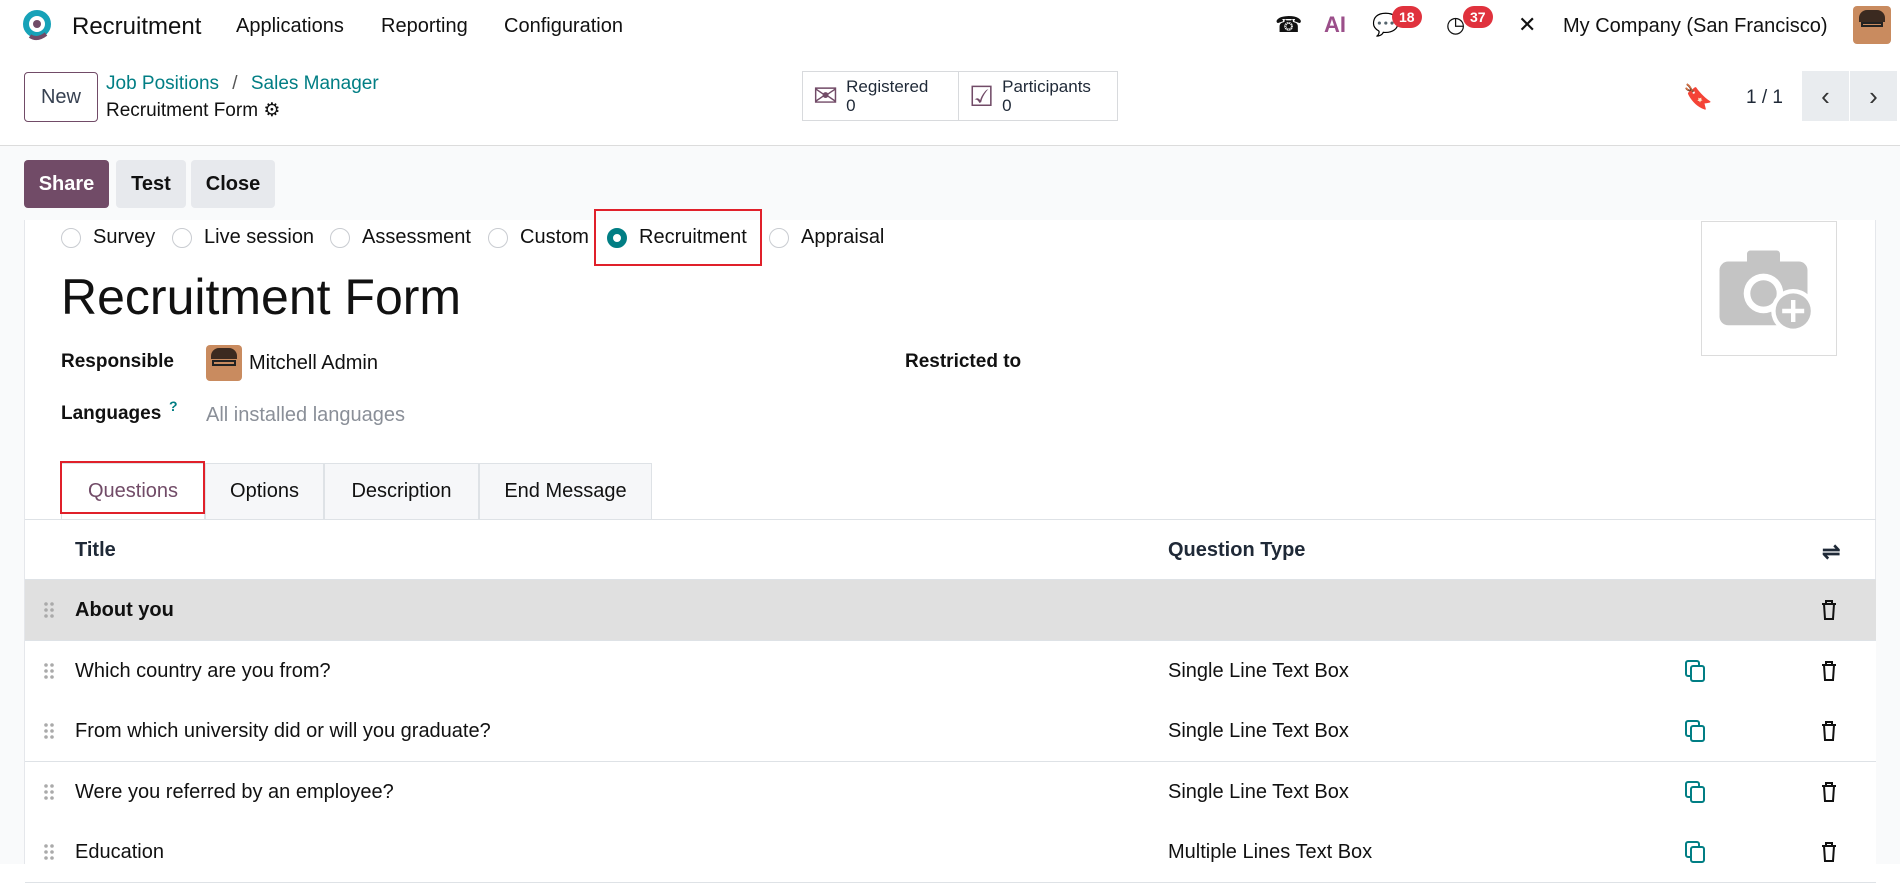 Image resolution: width=1900 pixels, height=883 pixels. What do you see at coordinates (305, 415) in the screenshot?
I see `languages-input: All installed languages` at bounding box center [305, 415].